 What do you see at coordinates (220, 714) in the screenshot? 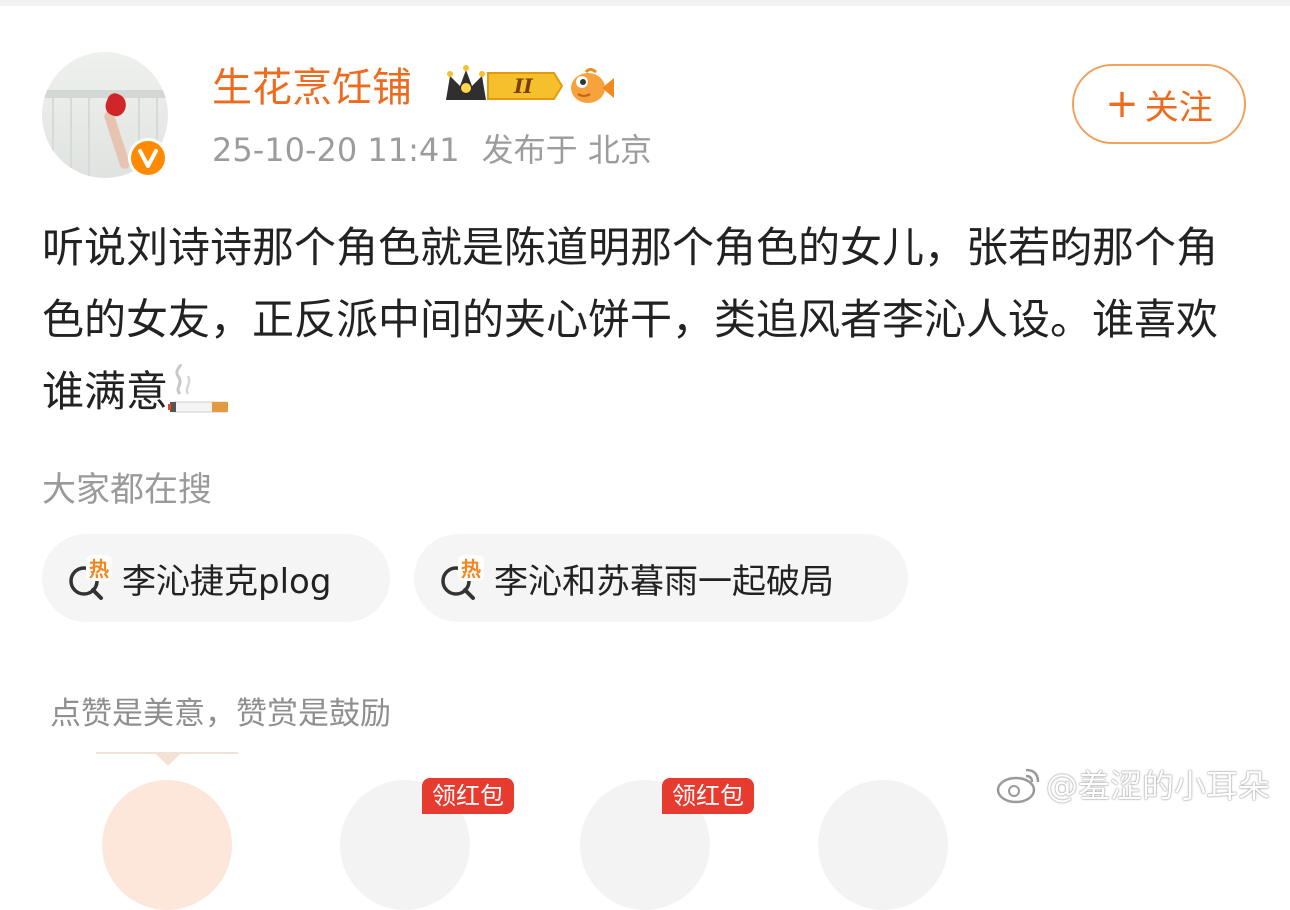
I see `reward-caption: 点赞是美意，赞赏是鼓励` at bounding box center [220, 714].